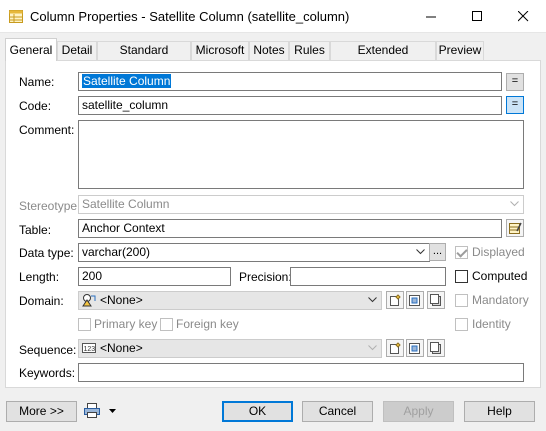 This screenshot has width=546, height=431. I want to click on domain-properties-button, so click(415, 300).